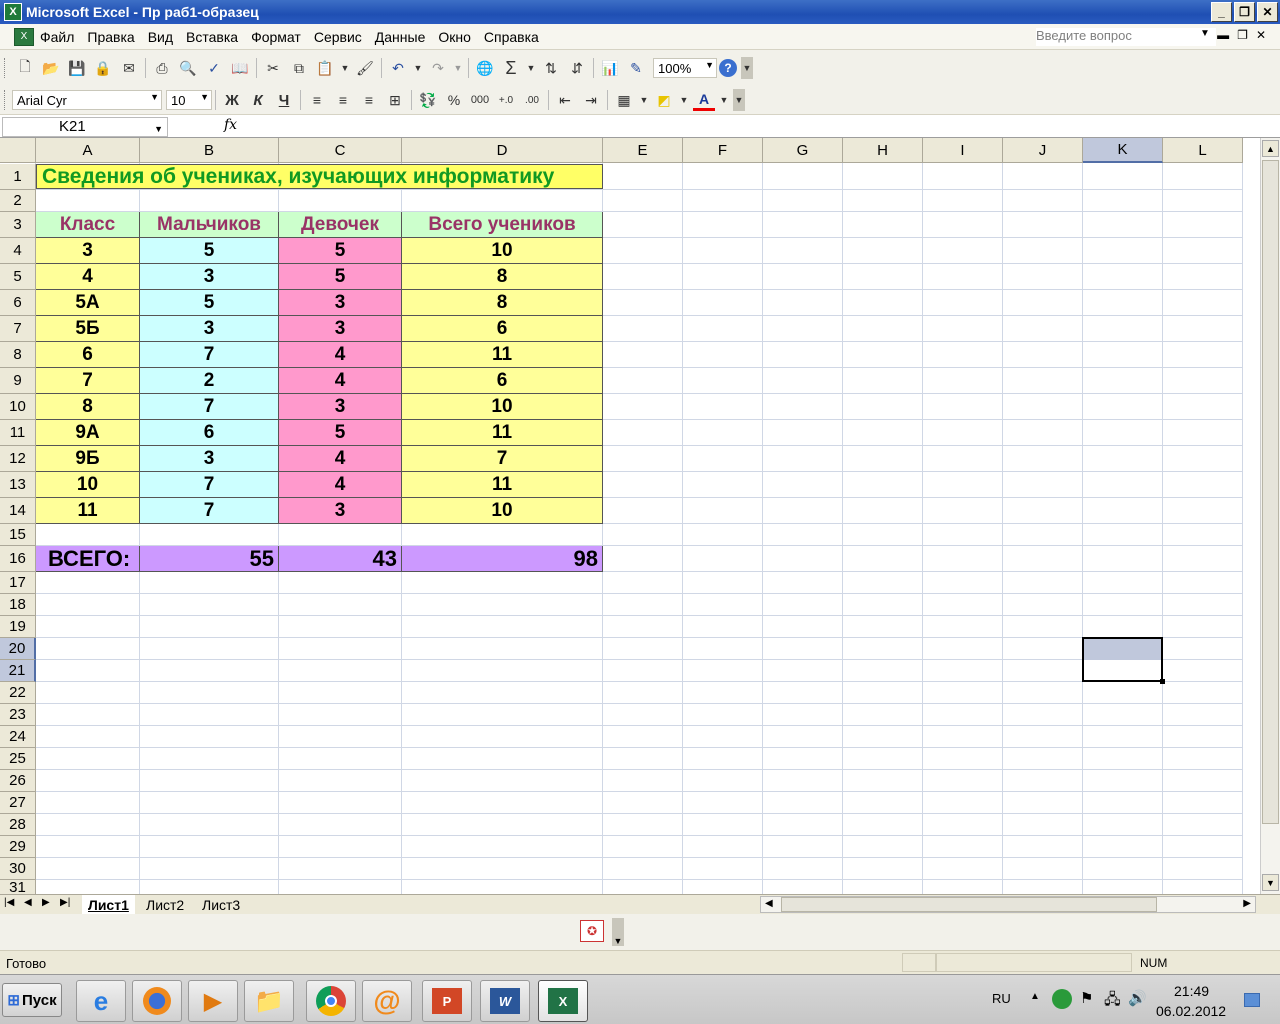 The height and width of the screenshot is (1024, 1280). Describe the element at coordinates (230, 125) in the screenshot. I see `function-icon: fx` at that location.